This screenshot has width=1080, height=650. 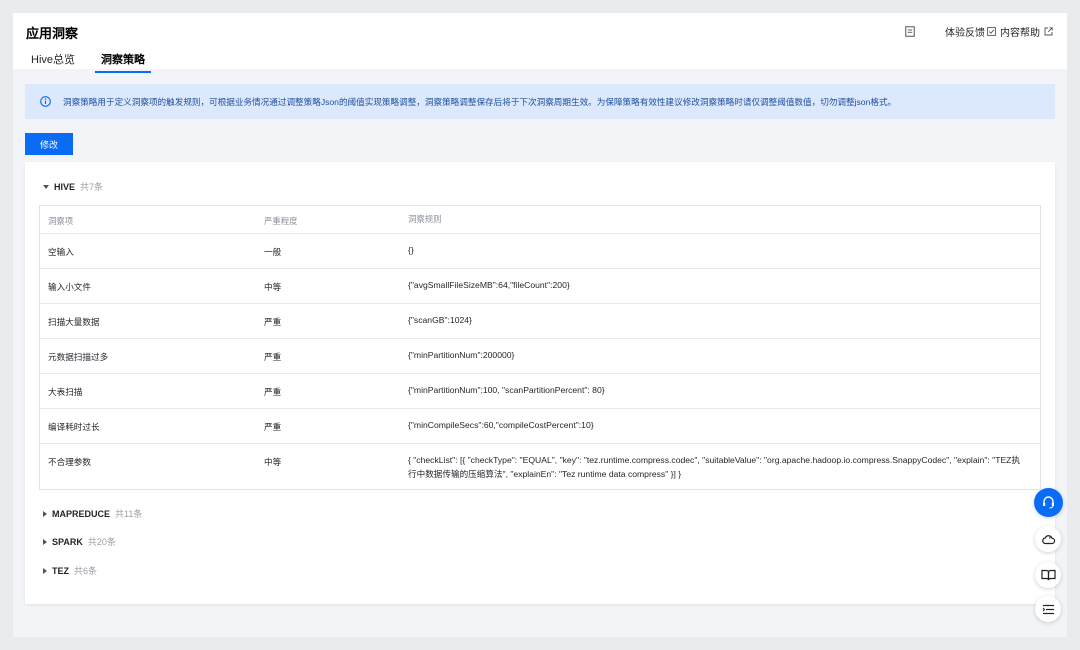 What do you see at coordinates (60, 570) in the screenshot?
I see `group-name: TEZ` at bounding box center [60, 570].